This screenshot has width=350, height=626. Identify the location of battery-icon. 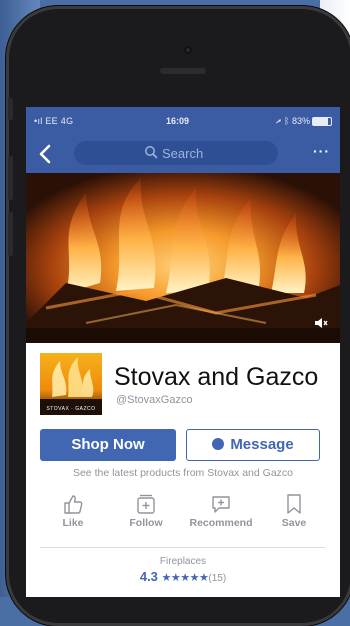
(322, 121).